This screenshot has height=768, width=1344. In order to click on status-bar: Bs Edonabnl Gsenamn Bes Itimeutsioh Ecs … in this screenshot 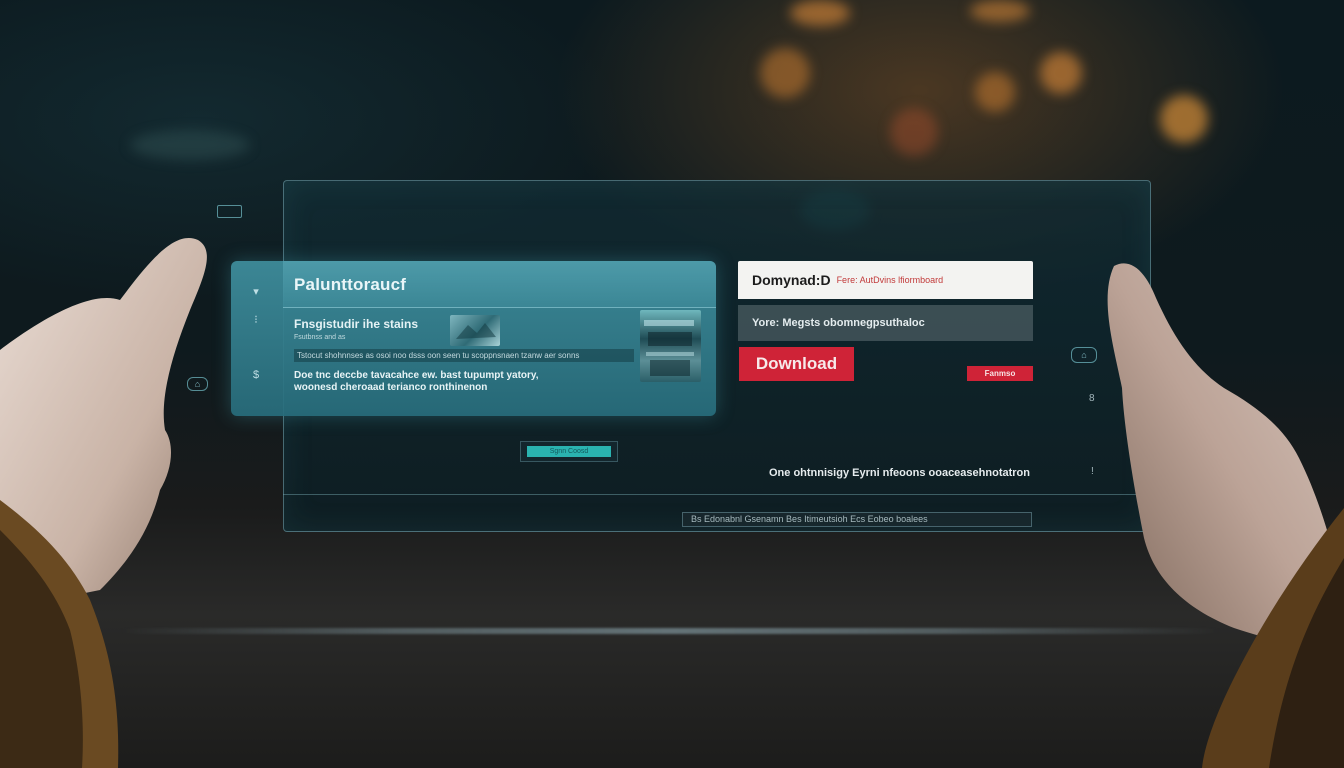, I will do `click(857, 519)`.